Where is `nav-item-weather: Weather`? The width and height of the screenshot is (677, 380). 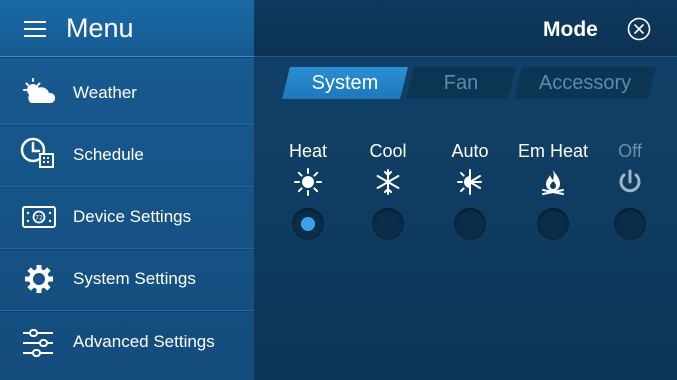
nav-item-weather: Weather is located at coordinates (127, 94).